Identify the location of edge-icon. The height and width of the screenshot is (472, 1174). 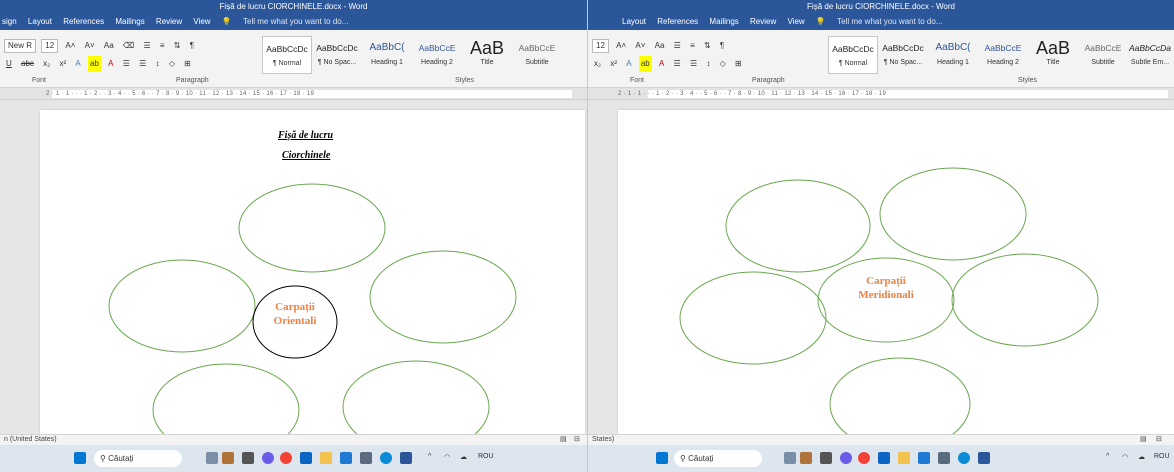
(964, 458).